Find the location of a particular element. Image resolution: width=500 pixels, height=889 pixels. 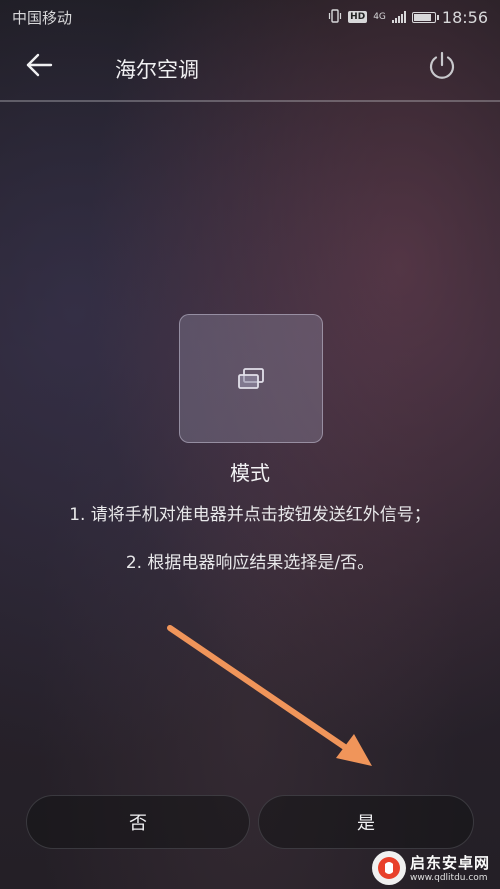

power-button is located at coordinates (442, 66).